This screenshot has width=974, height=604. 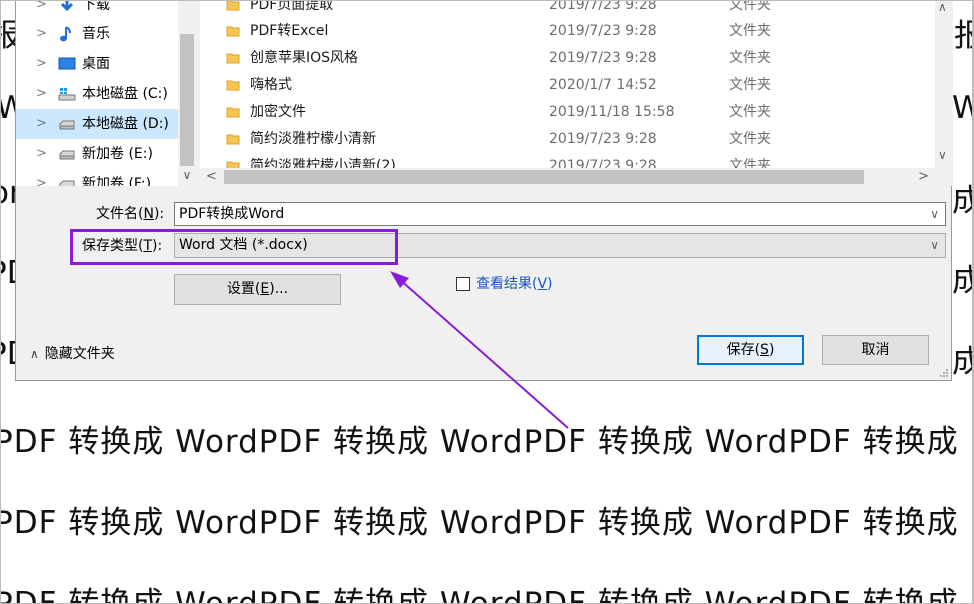 I want to click on annotation-highlight-box, so click(x=234, y=247).